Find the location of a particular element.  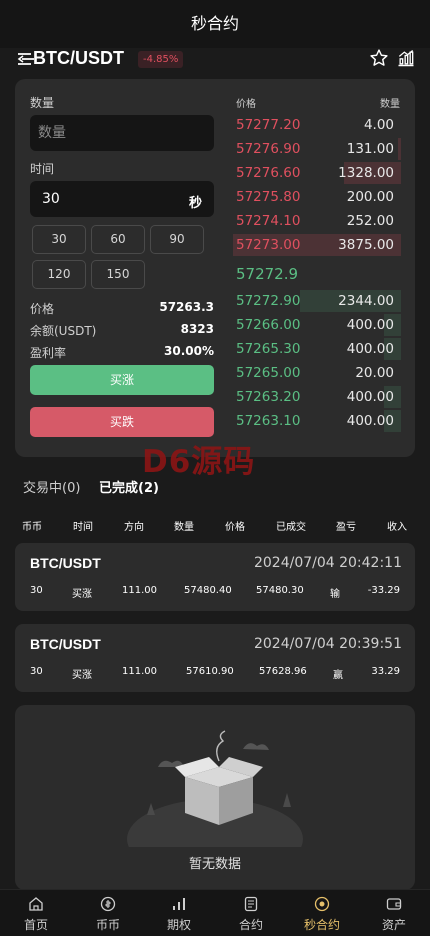

orderbook-qty: 252.00 is located at coordinates (370, 221).